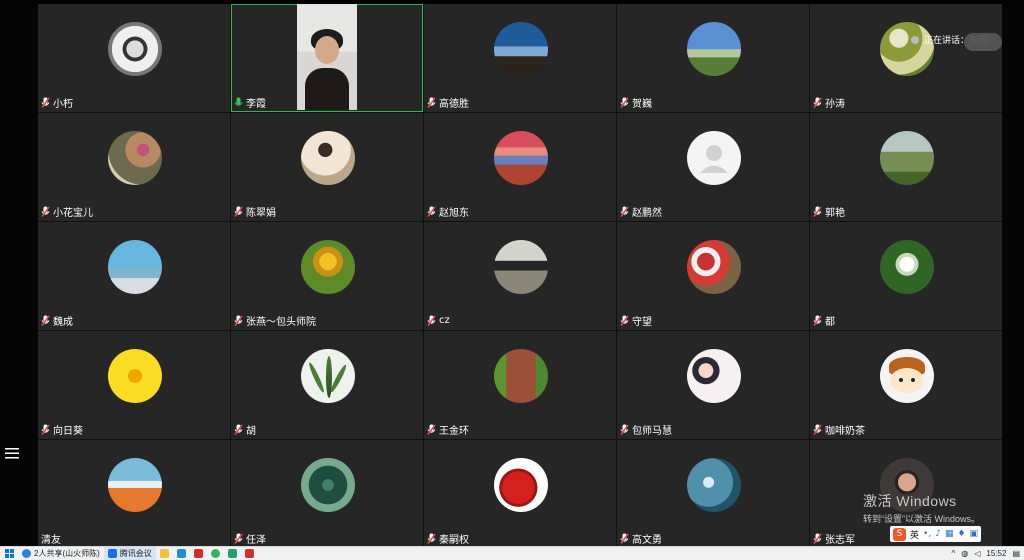 The image size is (1024, 560). I want to click on keyboard-icon: ▦, so click(949, 534).